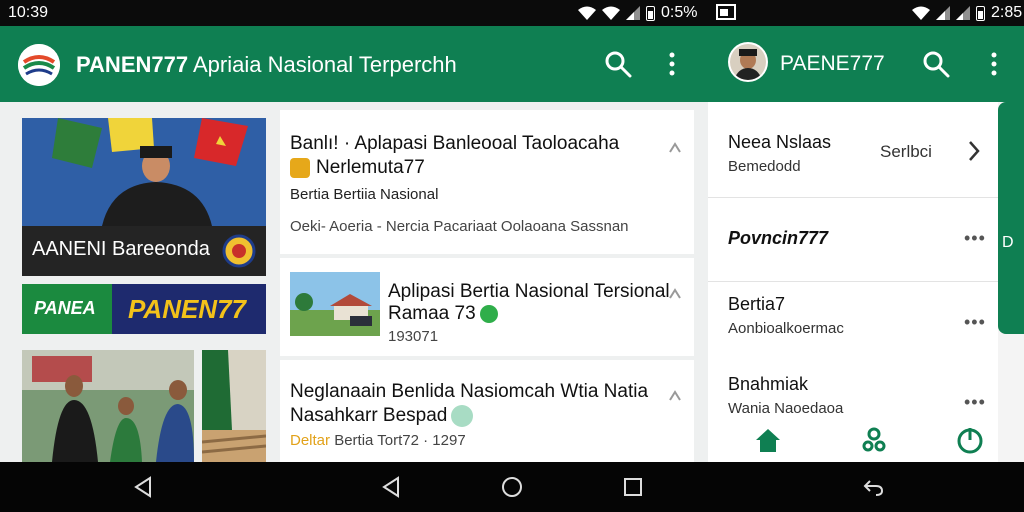 The image size is (1024, 512). I want to click on hero-photo, so click(144, 172).